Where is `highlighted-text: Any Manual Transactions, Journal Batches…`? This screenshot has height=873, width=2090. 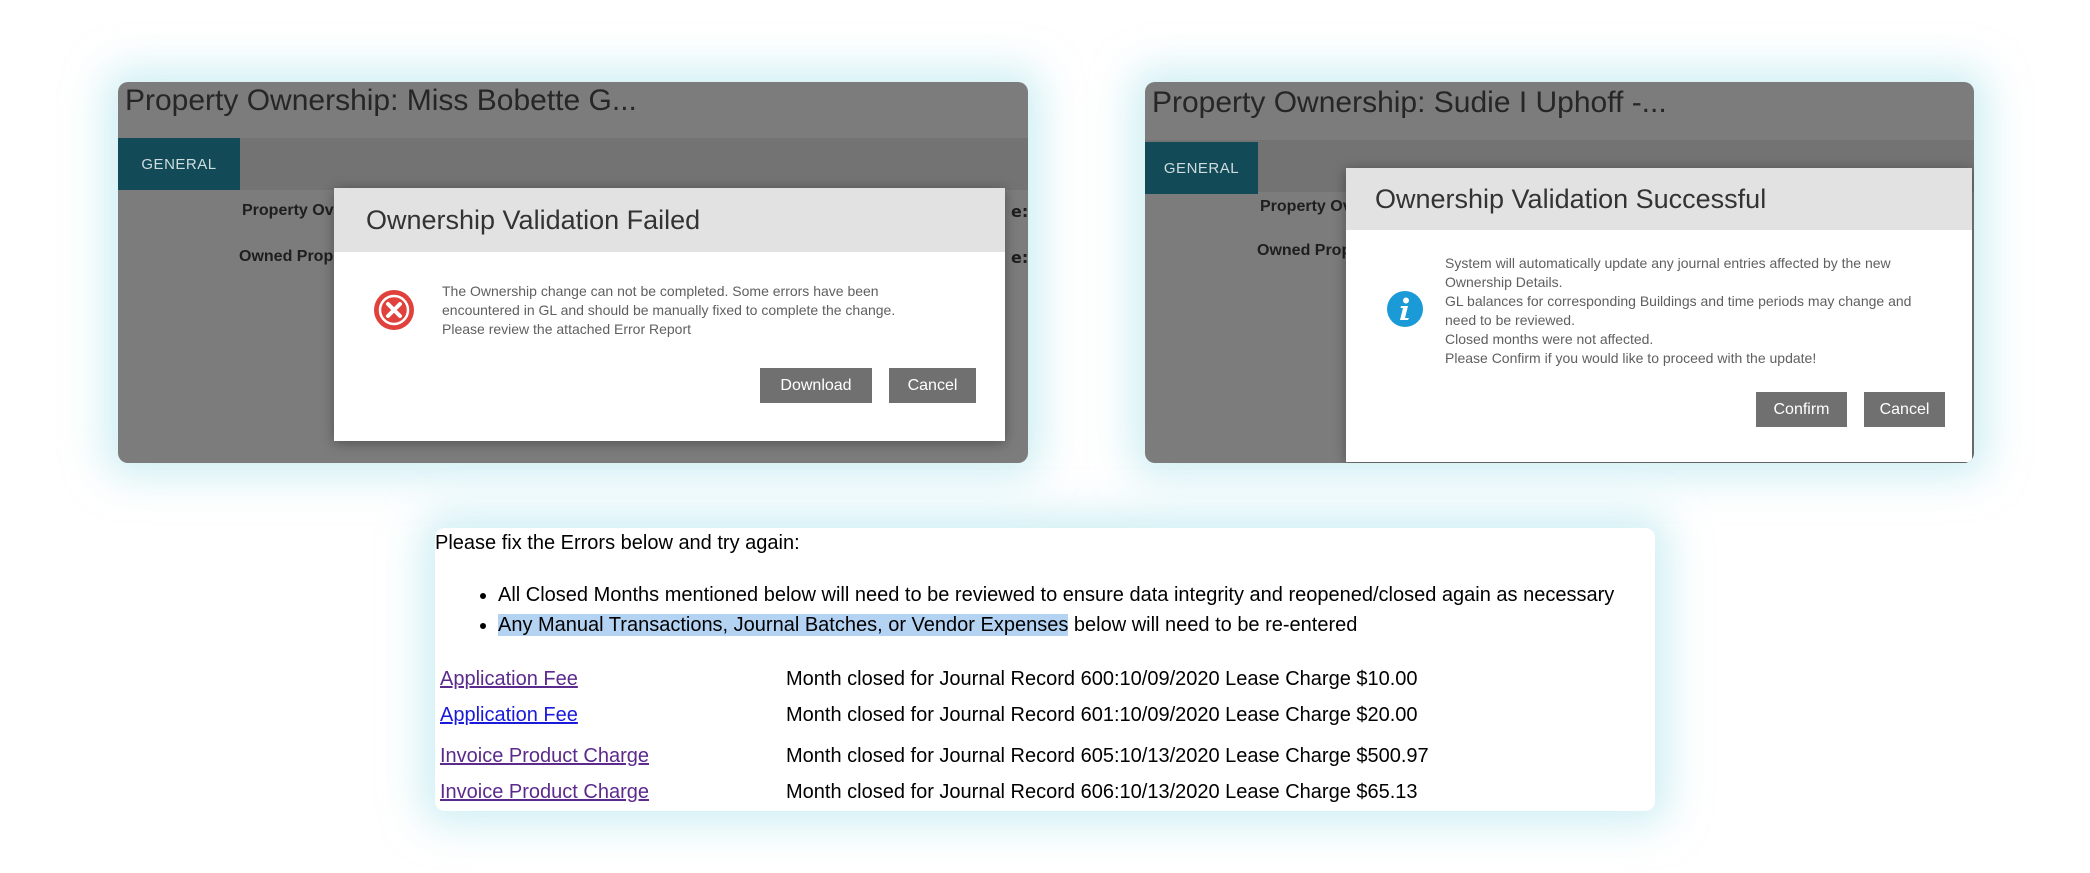
highlighted-text: Any Manual Transactions, Journal Batches… is located at coordinates (783, 625).